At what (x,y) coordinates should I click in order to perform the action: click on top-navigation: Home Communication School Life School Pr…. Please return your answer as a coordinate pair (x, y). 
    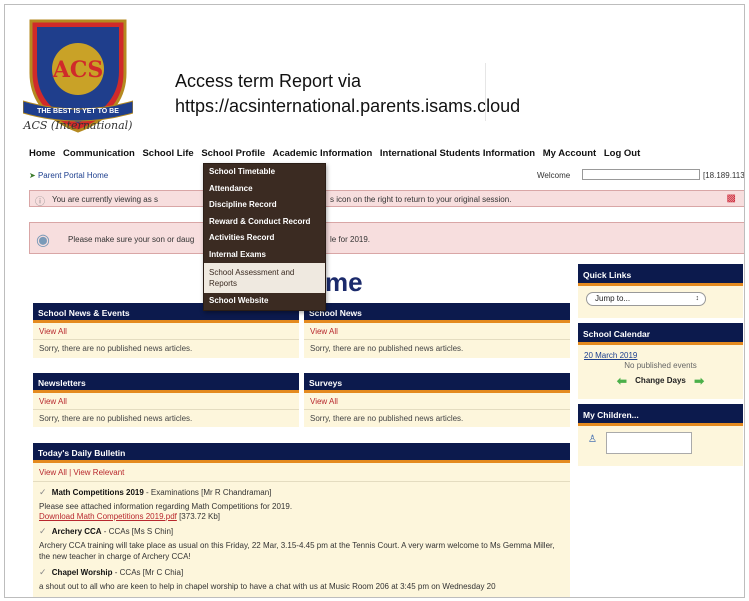
    Looking at the image, I should click on (337, 153).